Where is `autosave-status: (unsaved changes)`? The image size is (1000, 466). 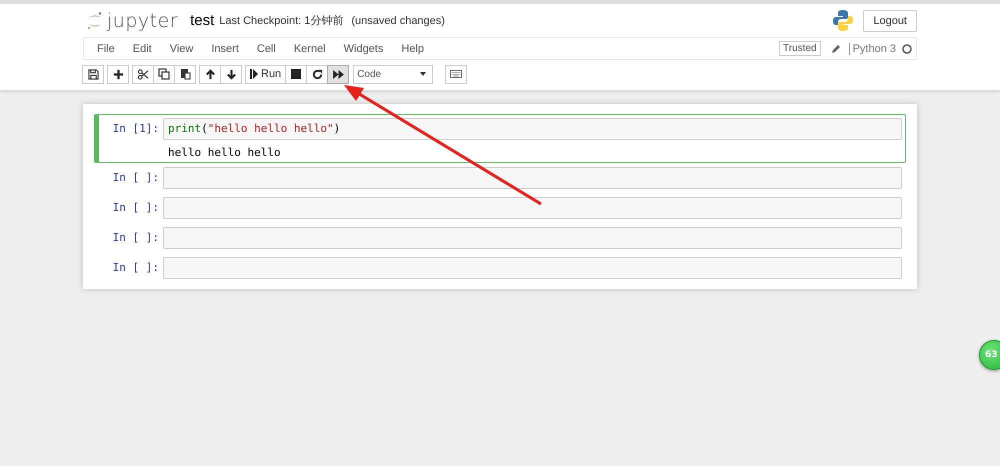 autosave-status: (unsaved changes) is located at coordinates (398, 20).